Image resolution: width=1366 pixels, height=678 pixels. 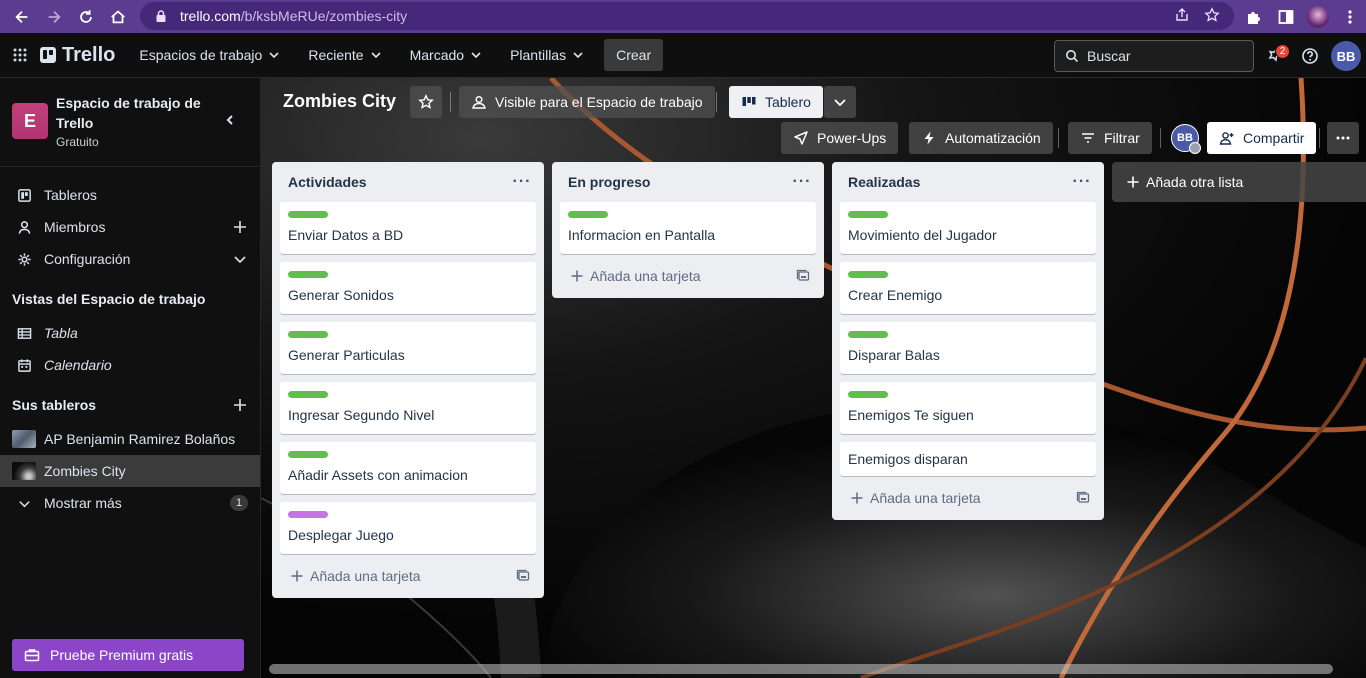 What do you see at coordinates (48, 55) in the screenshot?
I see `trello-logo-icon` at bounding box center [48, 55].